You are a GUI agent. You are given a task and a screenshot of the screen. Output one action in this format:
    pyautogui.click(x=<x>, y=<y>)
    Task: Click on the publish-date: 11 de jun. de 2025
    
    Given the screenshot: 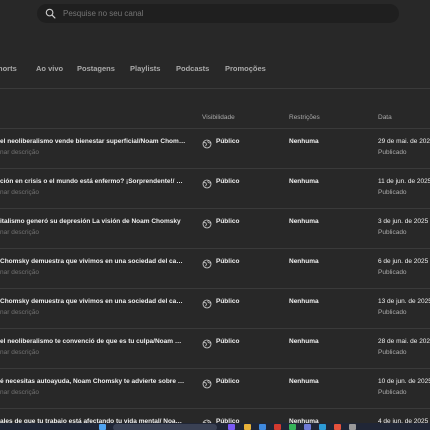 What is the action you would take?
    pyautogui.click(x=404, y=181)
    